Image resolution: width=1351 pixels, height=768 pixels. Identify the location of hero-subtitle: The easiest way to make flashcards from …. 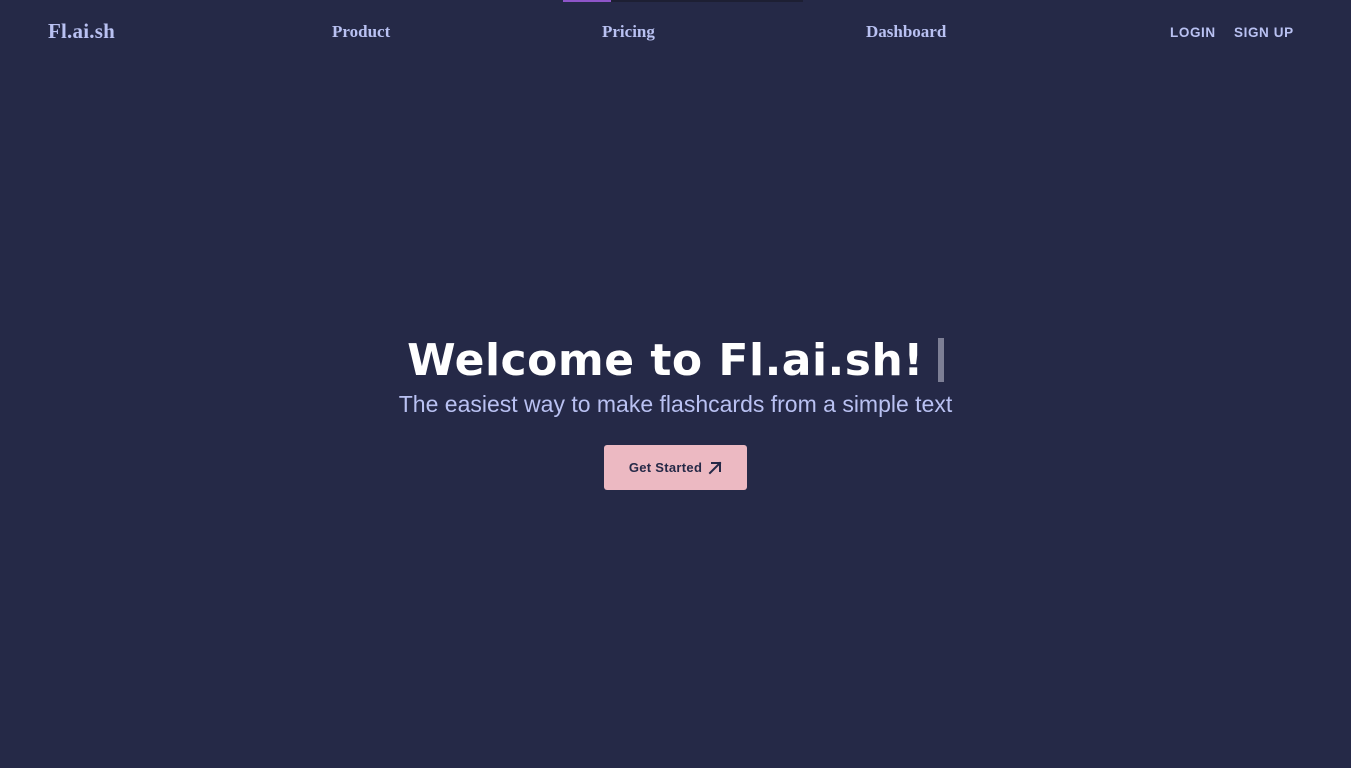
(675, 404).